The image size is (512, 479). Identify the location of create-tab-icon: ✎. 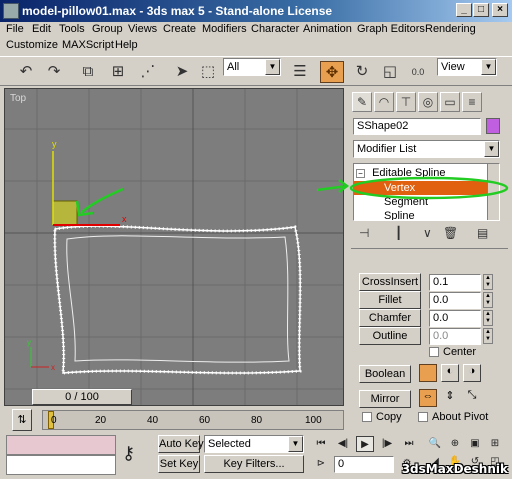
(362, 102).